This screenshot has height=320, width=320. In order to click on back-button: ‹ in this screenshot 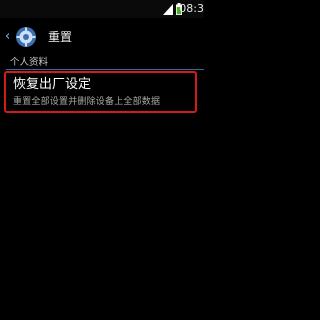, I will do `click(25, 37)`.